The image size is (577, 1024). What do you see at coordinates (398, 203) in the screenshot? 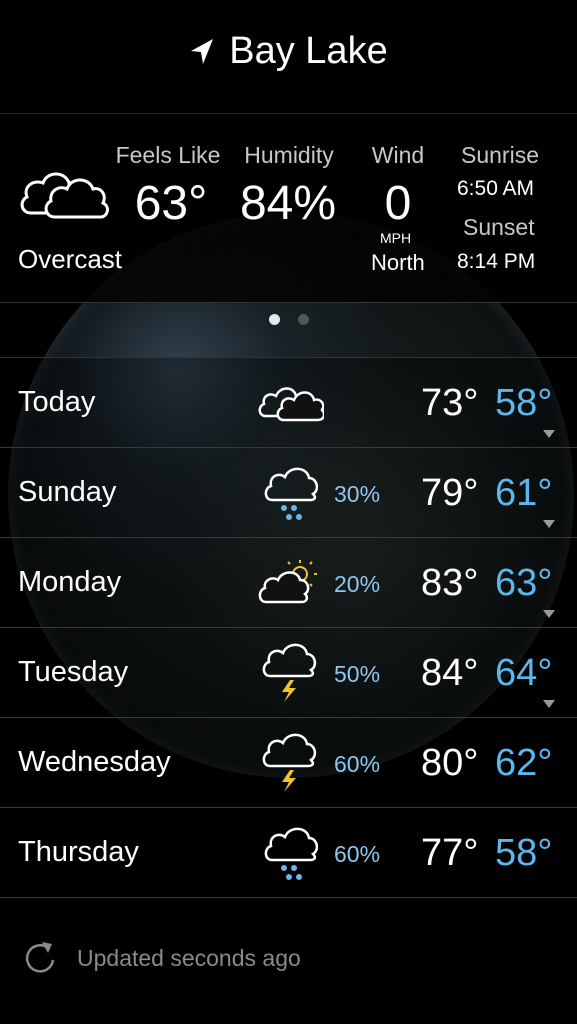
I see `wind-speed-value: 0` at bounding box center [398, 203].